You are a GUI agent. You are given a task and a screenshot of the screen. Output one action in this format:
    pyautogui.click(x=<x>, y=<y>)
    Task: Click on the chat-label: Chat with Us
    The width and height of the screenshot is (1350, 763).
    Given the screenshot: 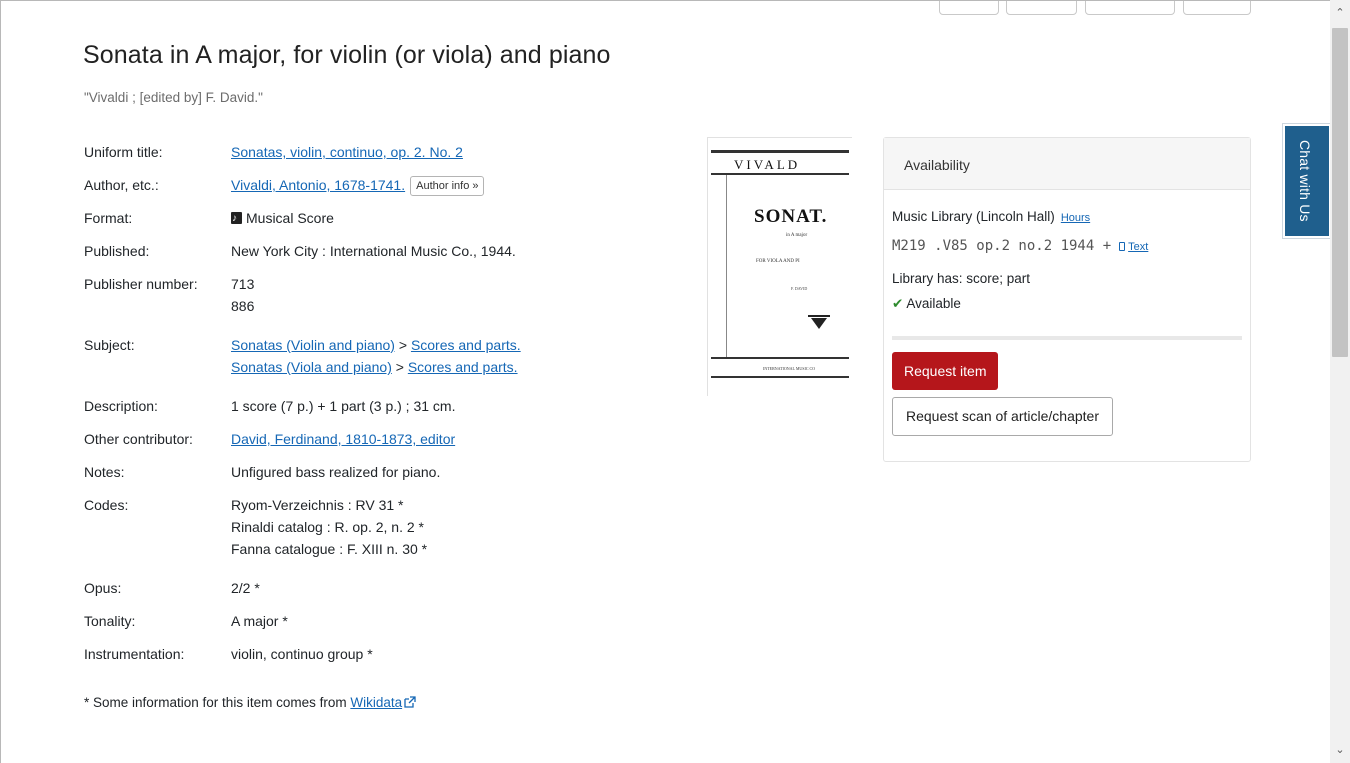 What is the action you would take?
    pyautogui.click(x=1305, y=181)
    